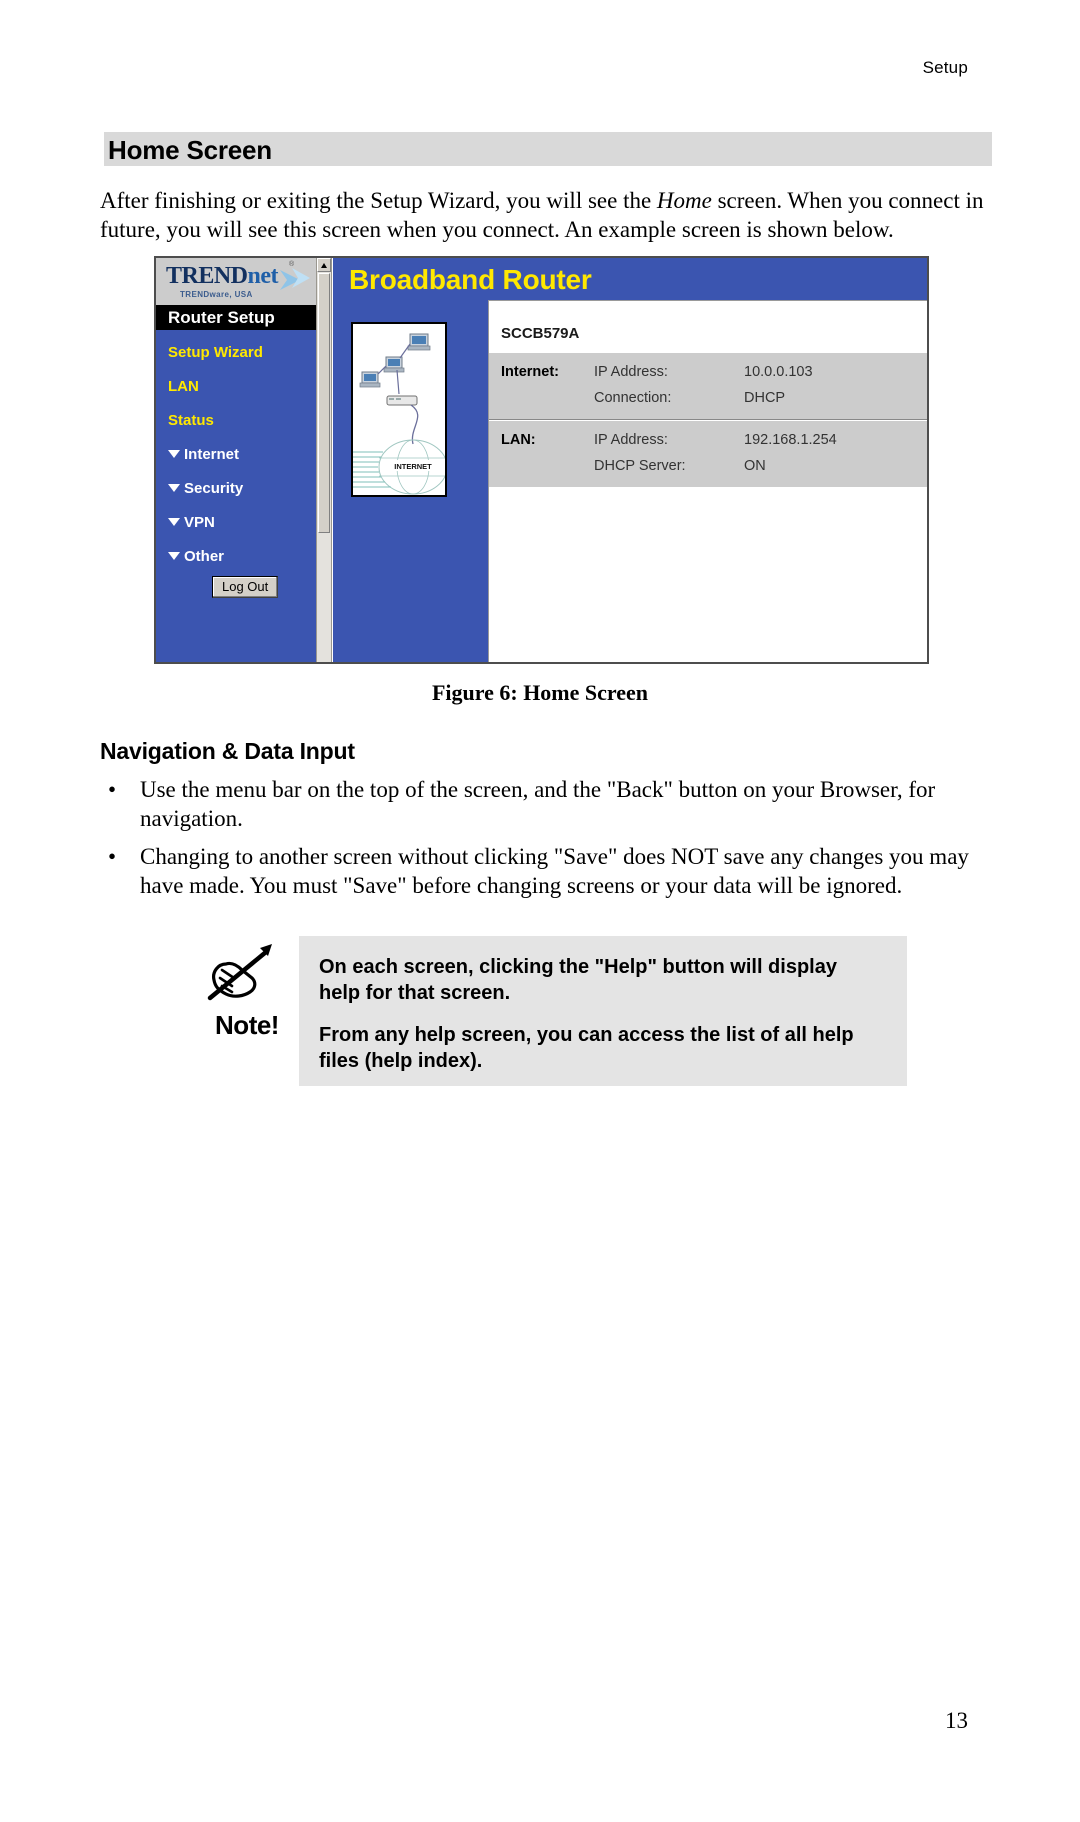 The height and width of the screenshot is (1822, 1080). Describe the element at coordinates (190, 150) in the screenshot. I see `page-title: Home Screen` at that location.